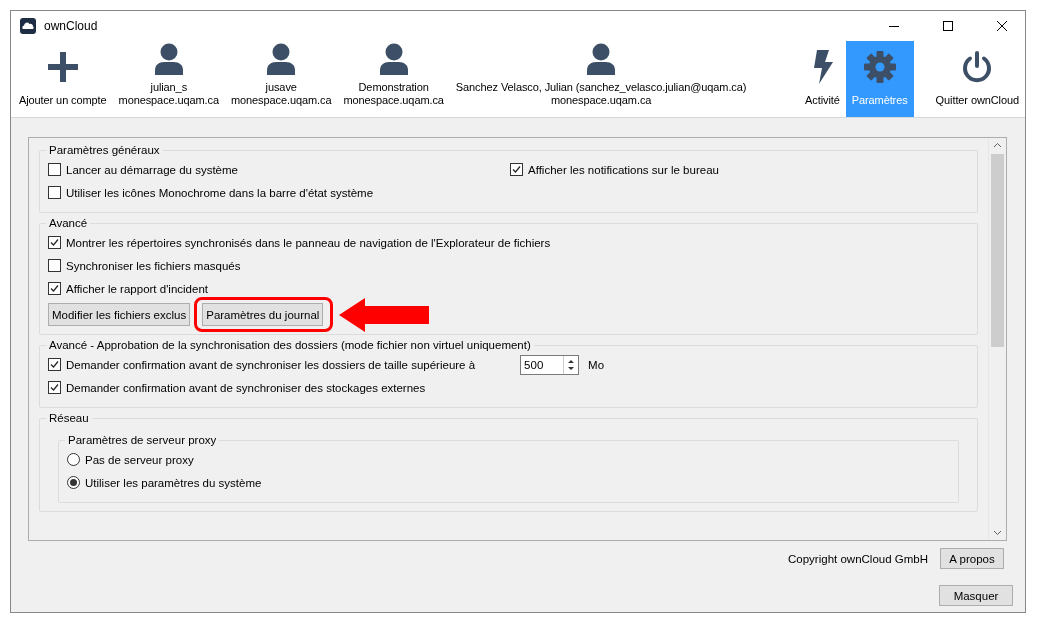 The height and width of the screenshot is (625, 1038). I want to click on toolbar-tab: julian_s monespace.uqam.ca, so click(168, 79).